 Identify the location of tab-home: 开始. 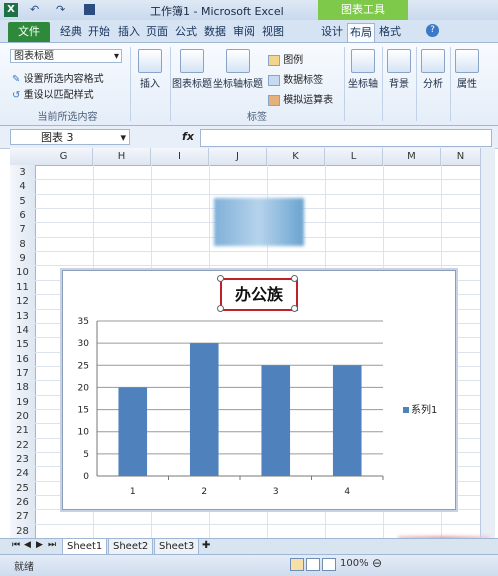
(99, 32).